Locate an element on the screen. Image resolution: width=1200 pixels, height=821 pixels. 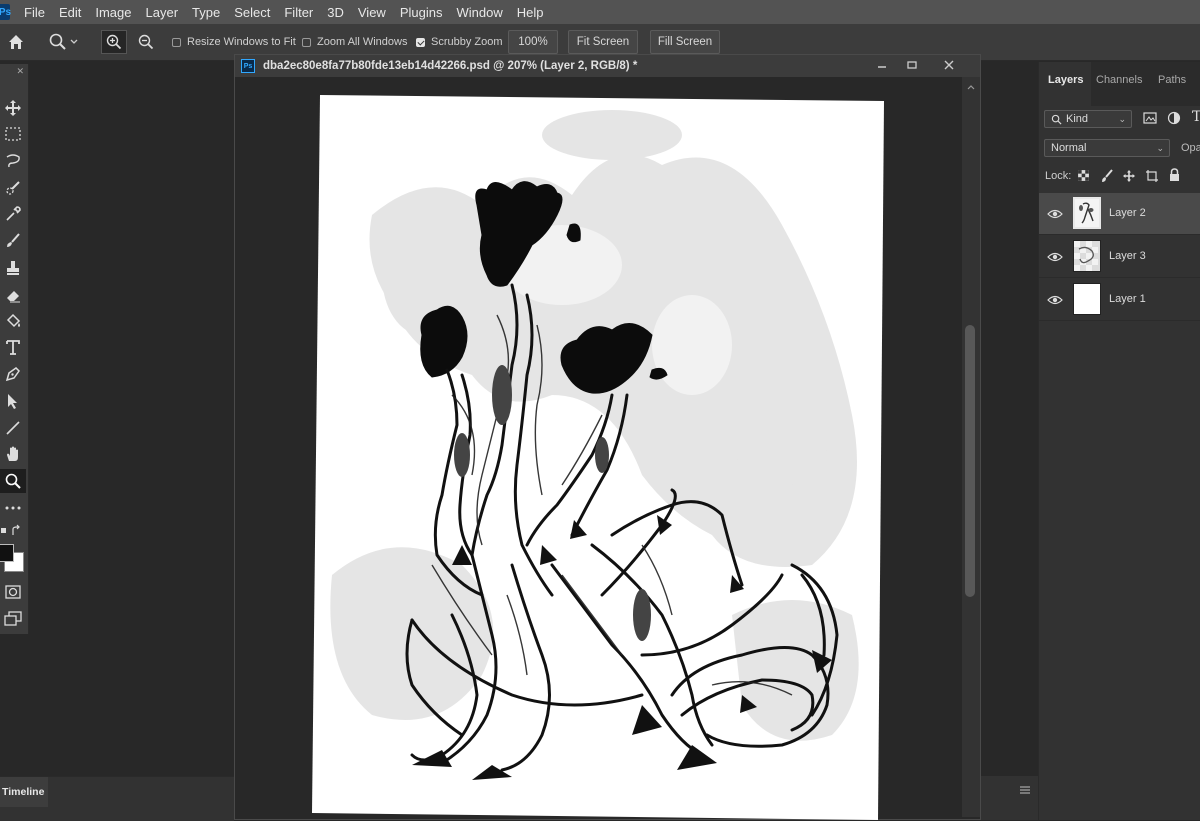
vertical-scrollbar is located at coordinates (971, 447).